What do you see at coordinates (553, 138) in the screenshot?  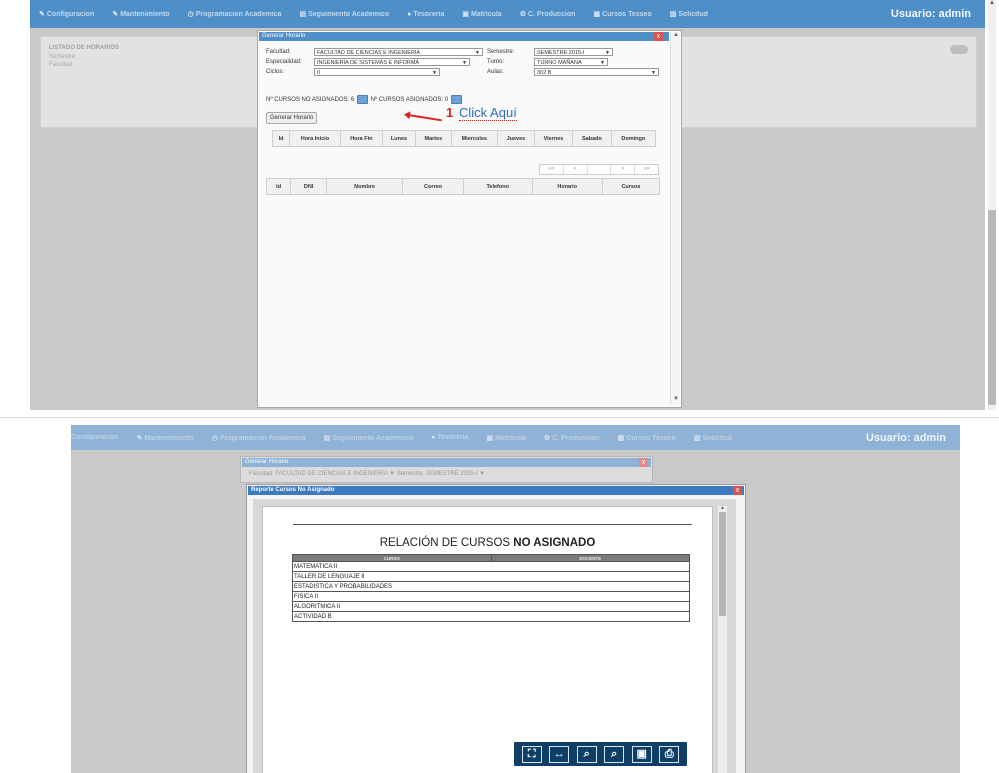 I see `col-viernes: Viernes` at bounding box center [553, 138].